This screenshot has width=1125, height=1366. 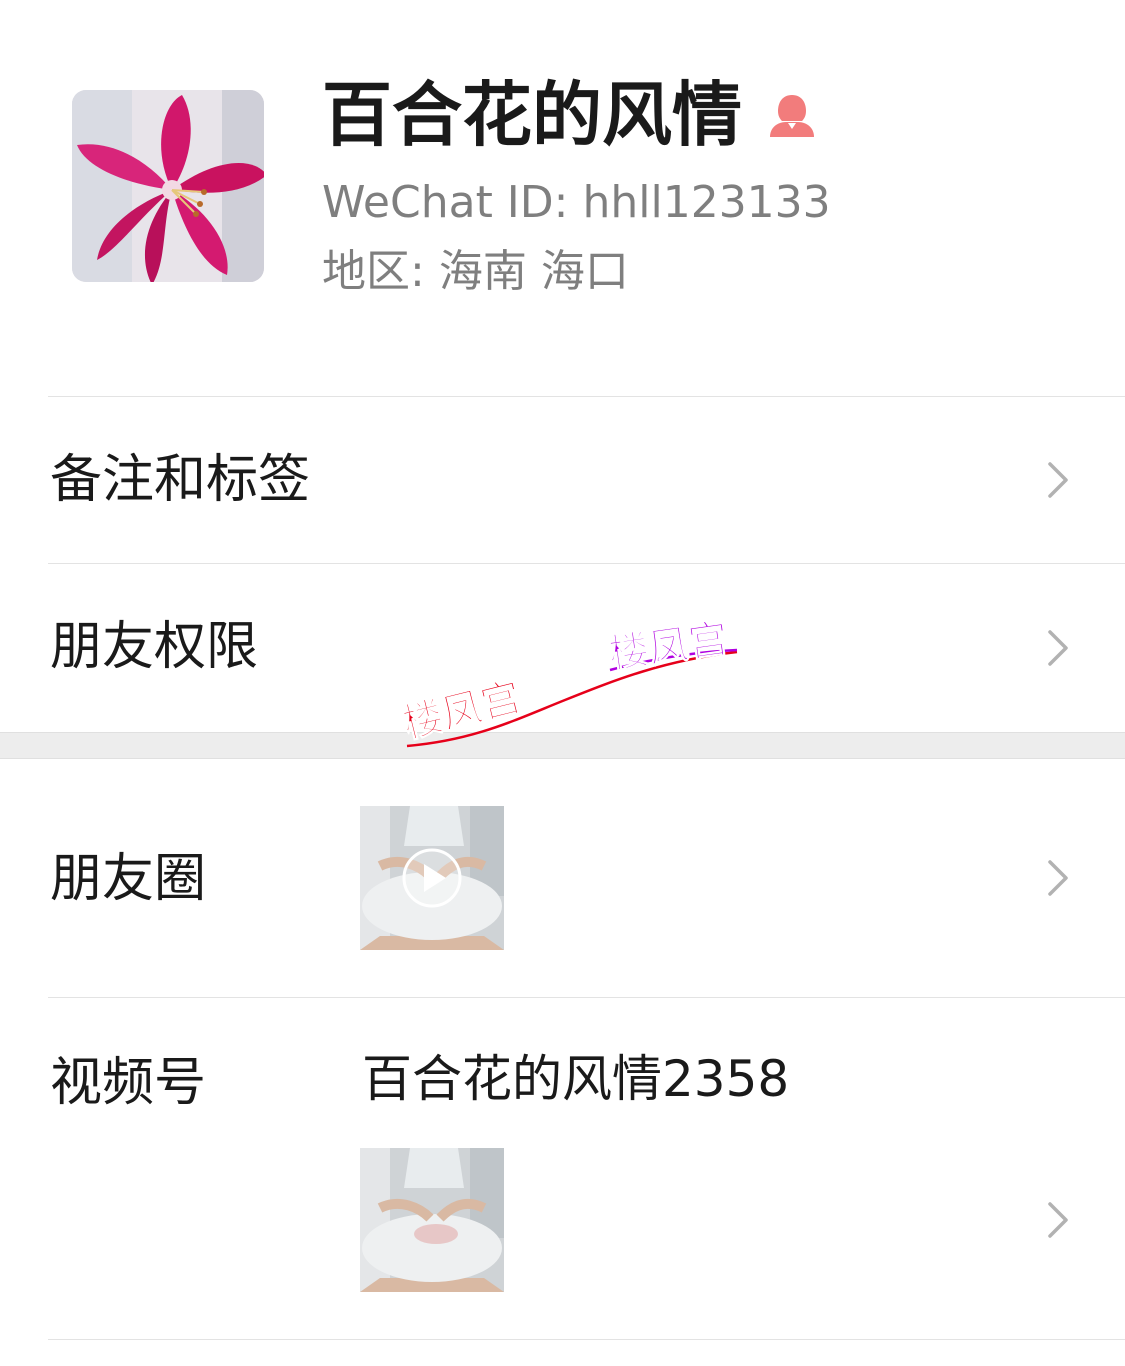 I want to click on region-province: 海南, so click(x=482, y=271).